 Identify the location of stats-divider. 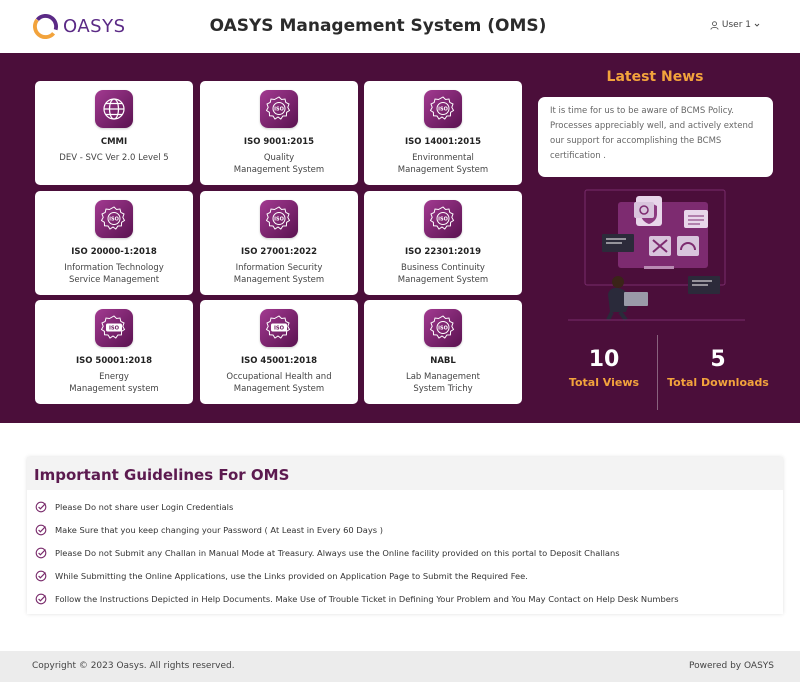
(657, 372).